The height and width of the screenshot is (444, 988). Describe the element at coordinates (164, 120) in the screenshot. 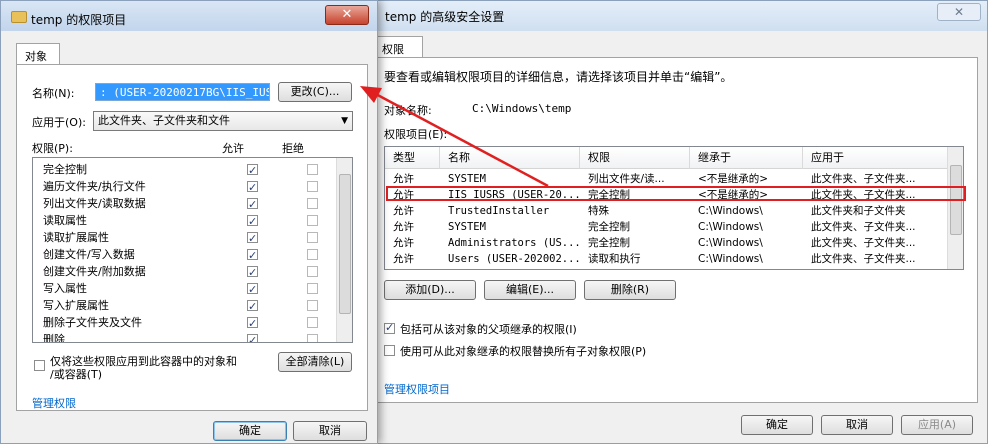

I see `apply-to-value: 此文件夹、子文件夹和文件` at that location.